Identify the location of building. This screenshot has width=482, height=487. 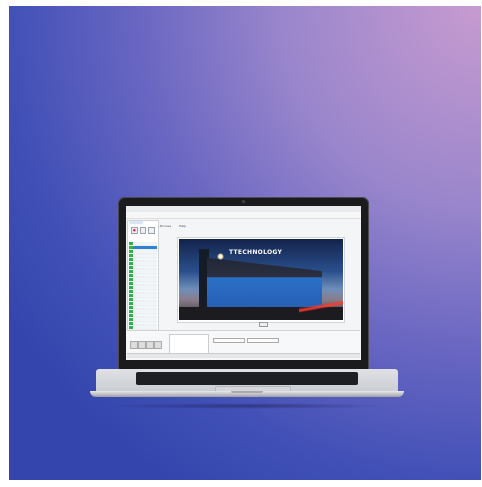
(264, 282).